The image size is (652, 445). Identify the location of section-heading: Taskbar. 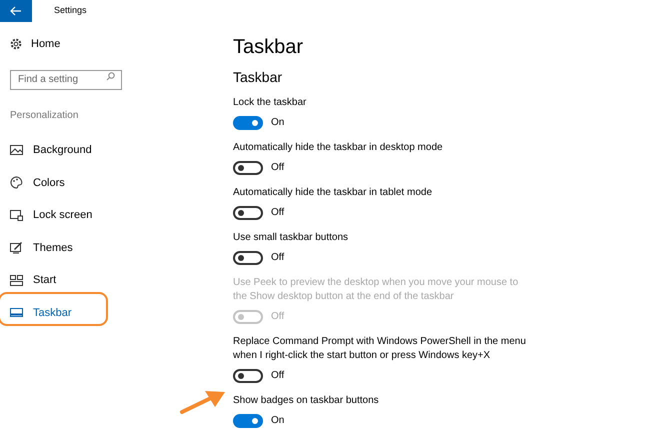
(257, 77).